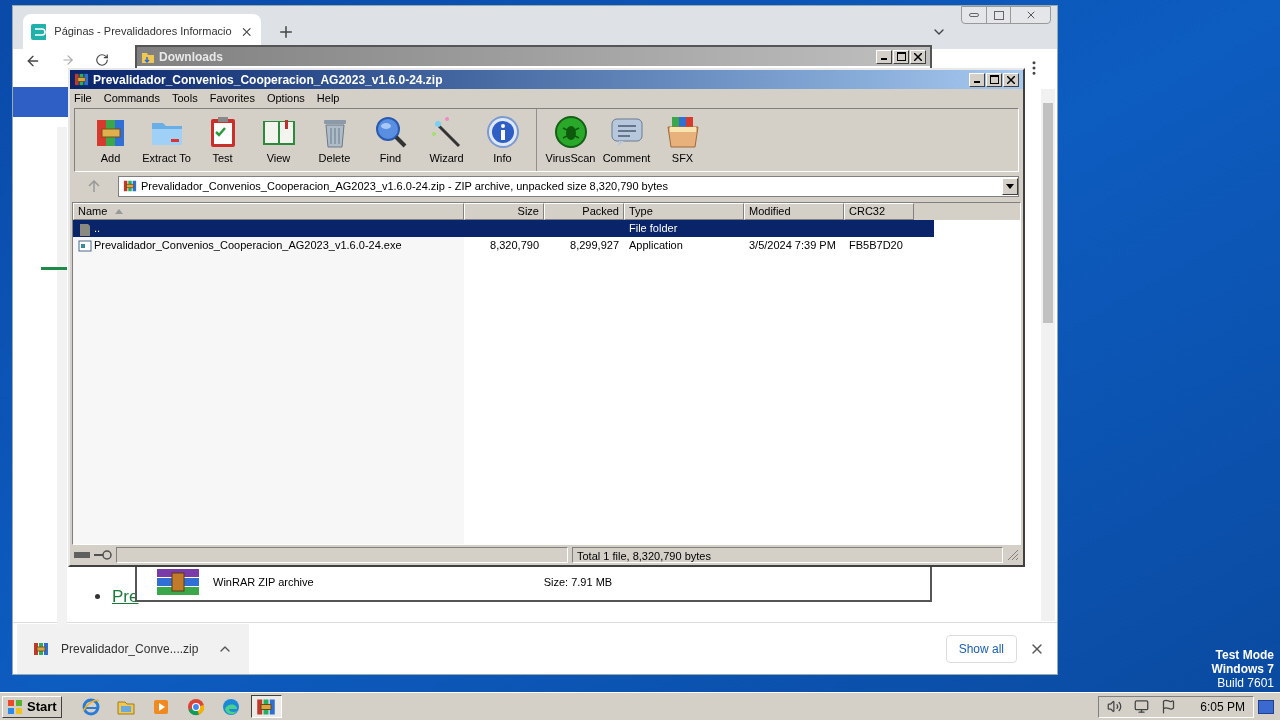 This screenshot has width=1280, height=720. I want to click on toolbar-button: Wizard, so click(446, 140).